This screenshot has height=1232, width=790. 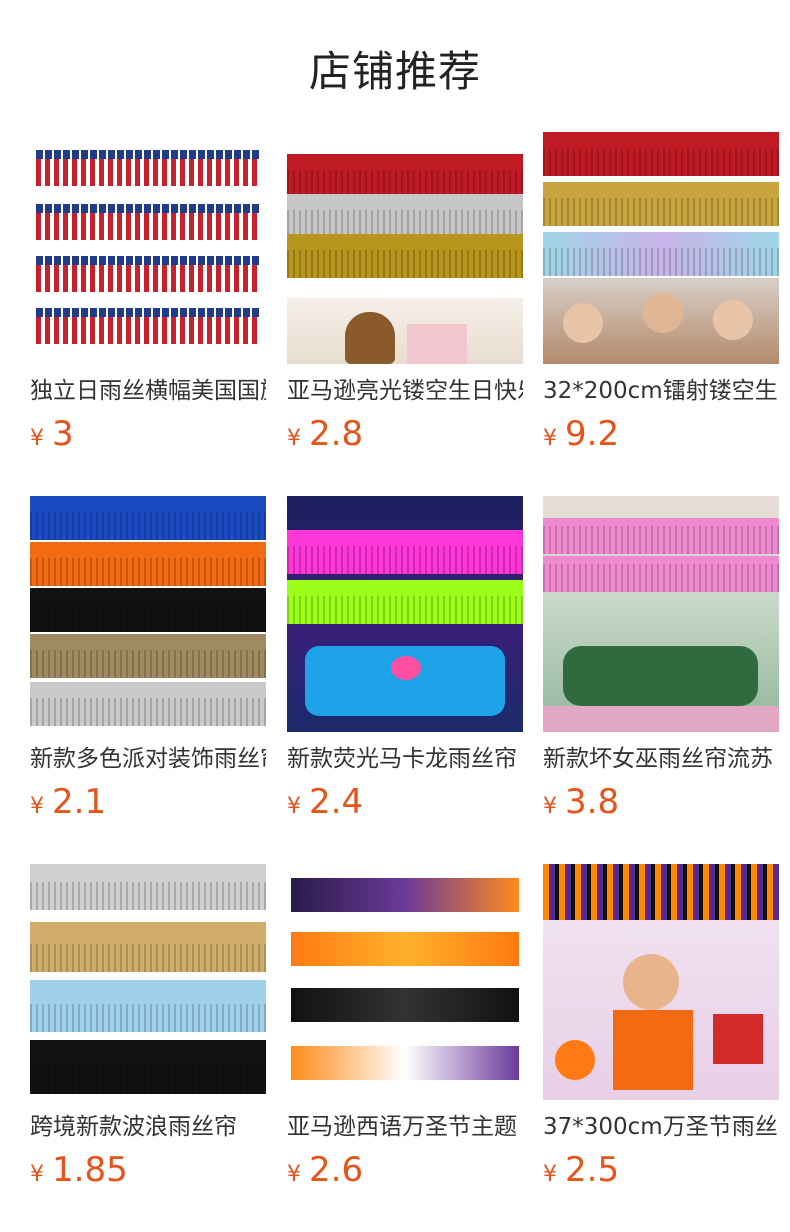 What do you see at coordinates (405, 391) in the screenshot?
I see `product-name: 亚马逊亮光镂空生日快乐` at bounding box center [405, 391].